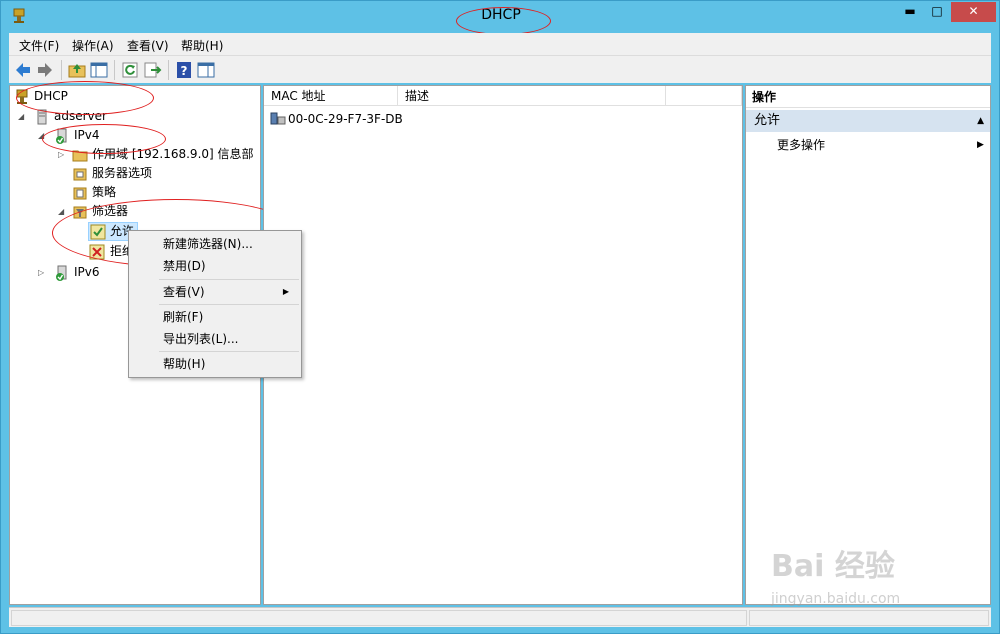 The height and width of the screenshot is (634, 1000). What do you see at coordinates (104, 192) in the screenshot?
I see `tree-label-policies: 策略` at bounding box center [104, 192].